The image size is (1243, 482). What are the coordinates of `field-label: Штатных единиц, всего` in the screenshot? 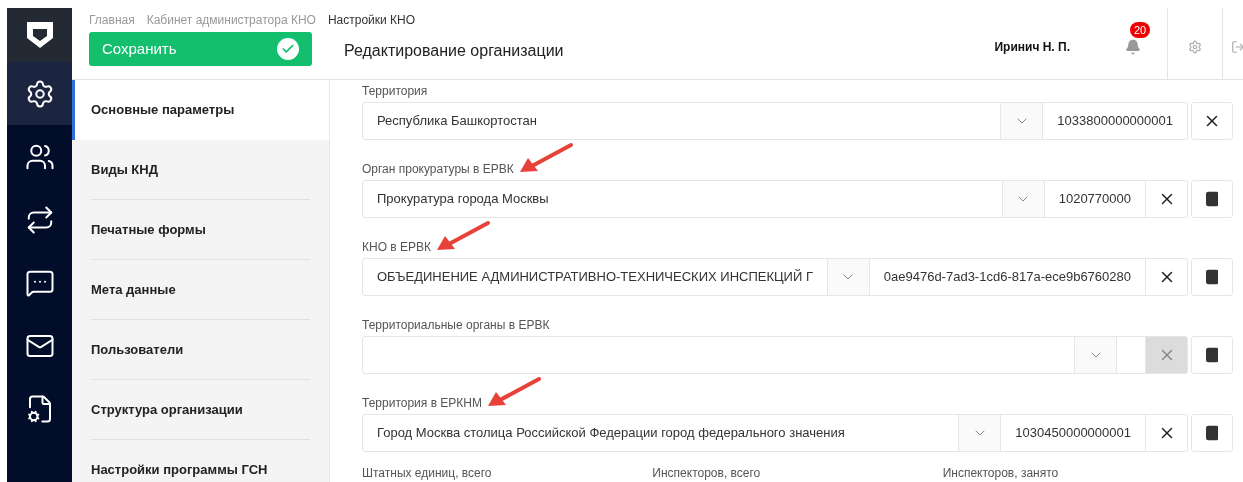 It's located at (427, 473).